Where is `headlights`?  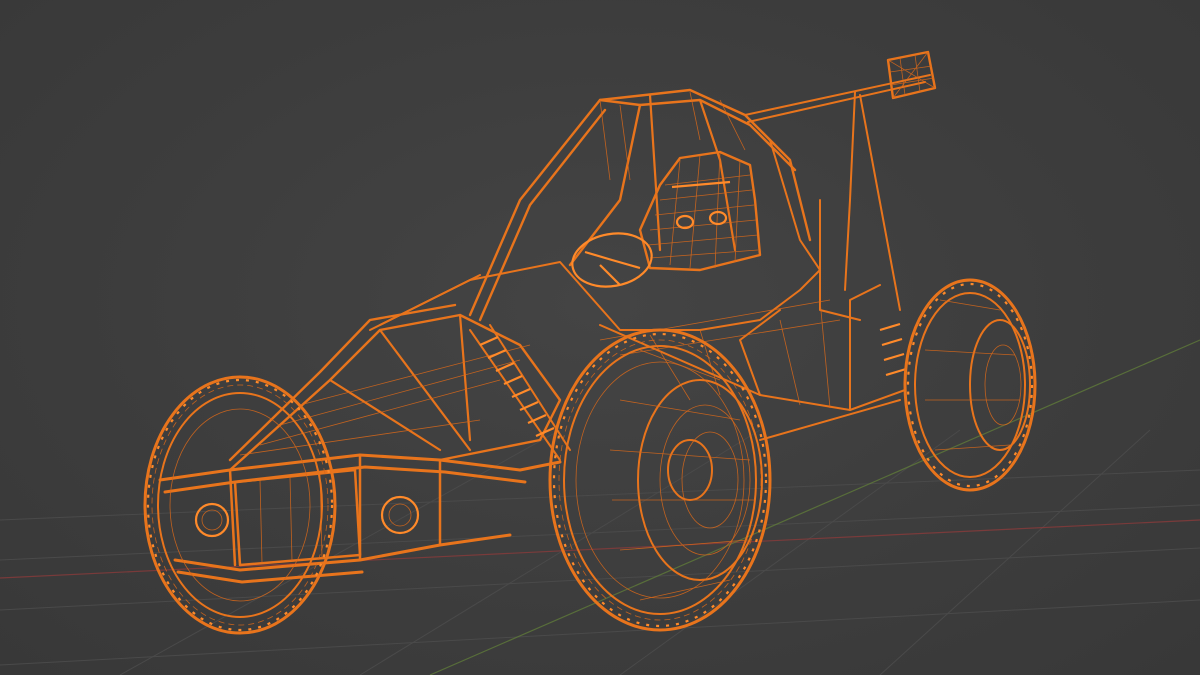
headlights is located at coordinates (307, 516).